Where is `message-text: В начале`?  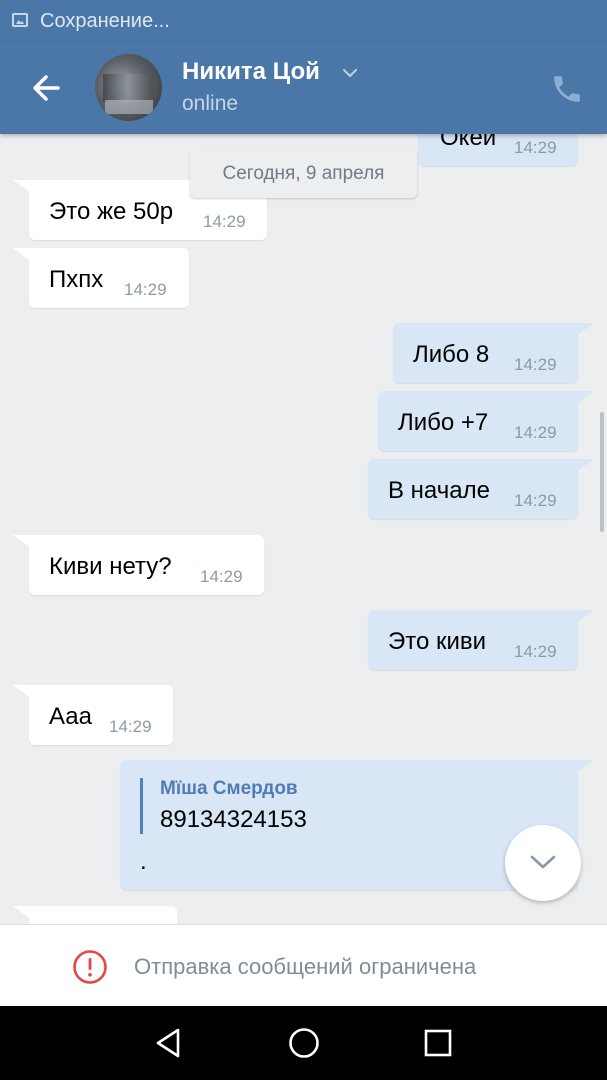 message-text: В начале is located at coordinates (439, 490).